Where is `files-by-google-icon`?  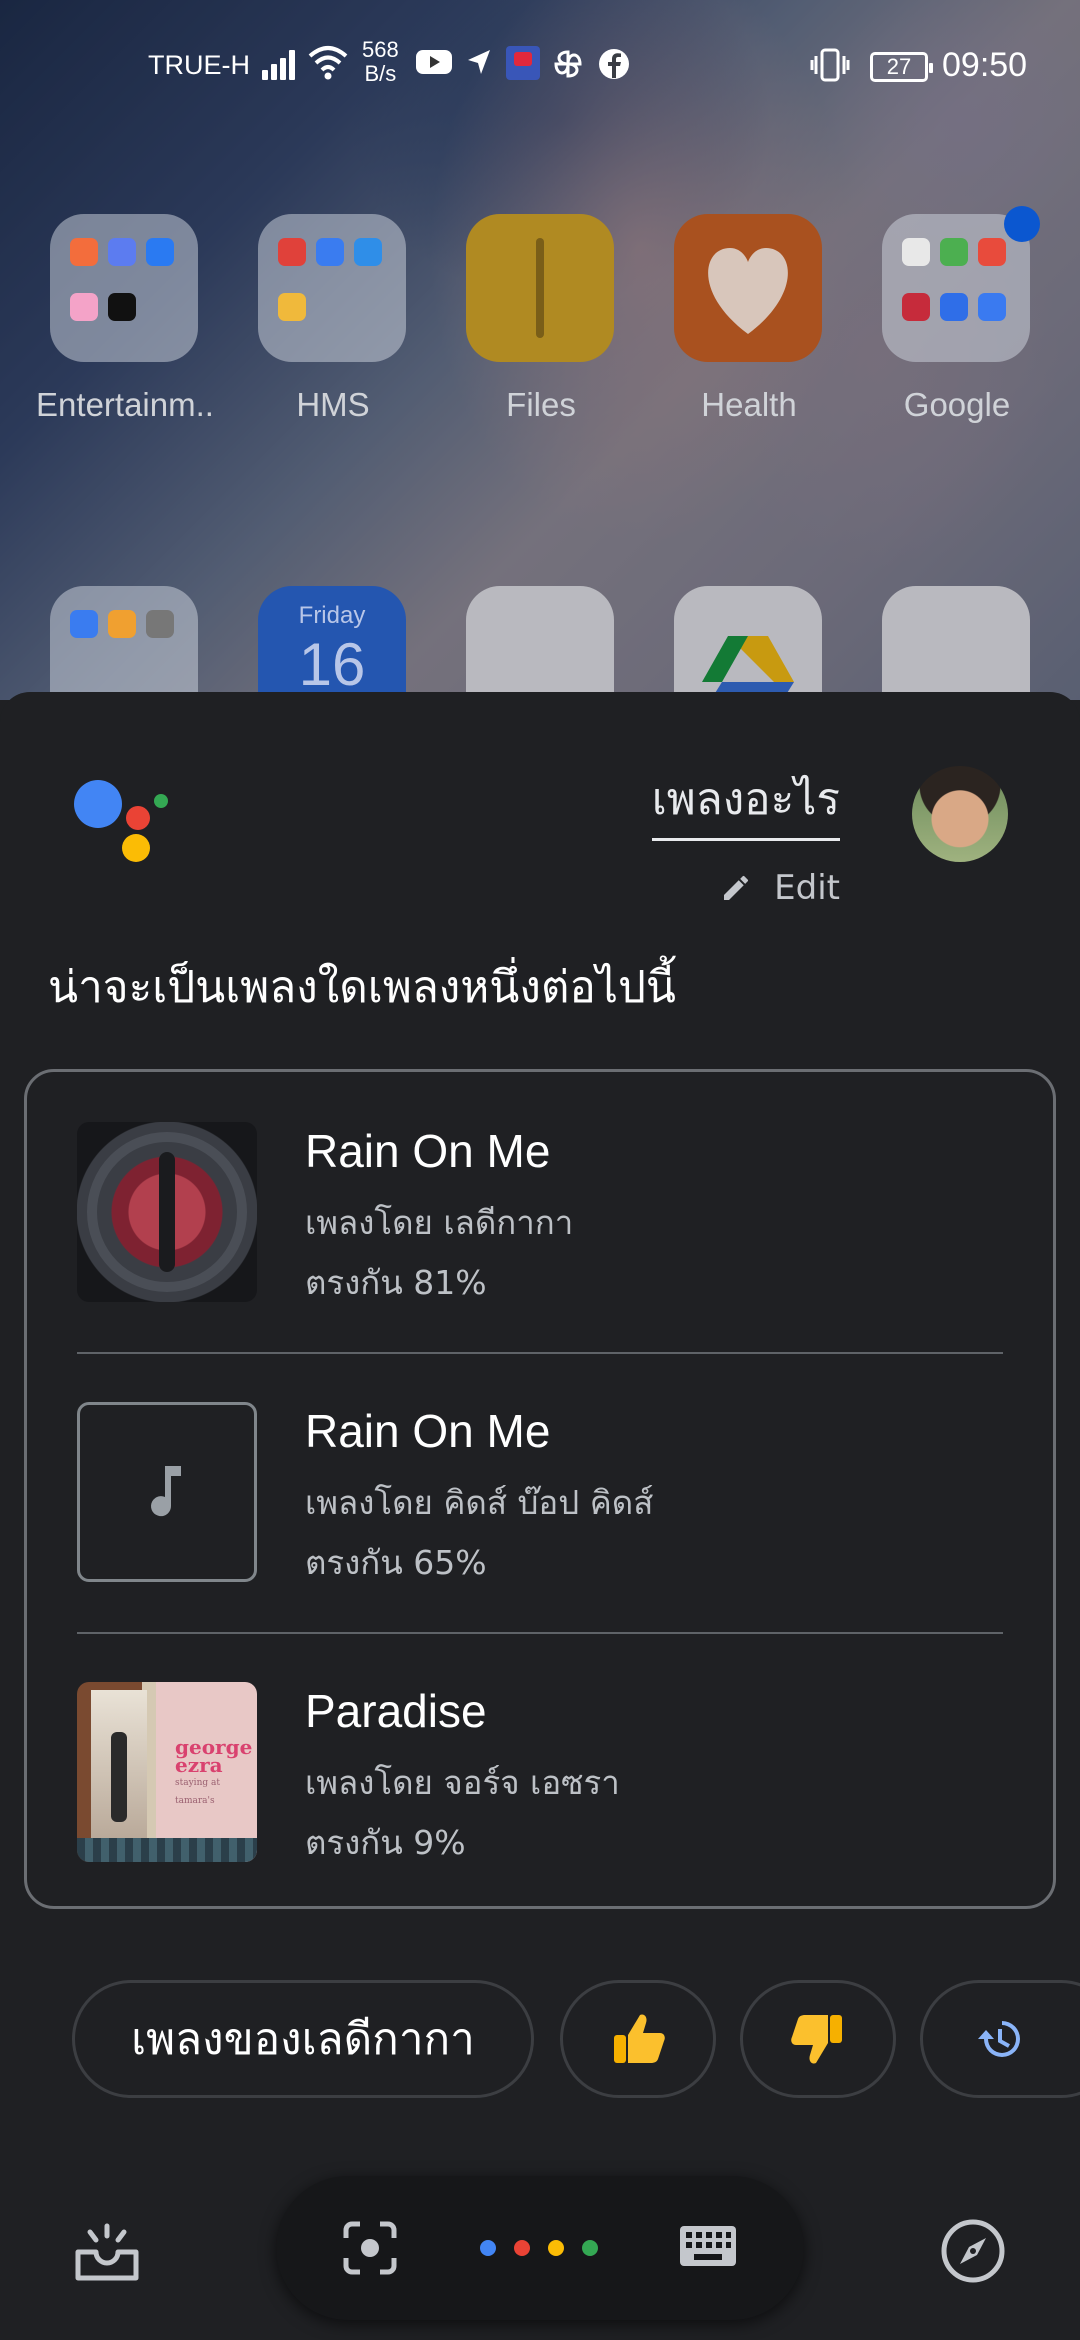 files-by-google-icon is located at coordinates (956, 643).